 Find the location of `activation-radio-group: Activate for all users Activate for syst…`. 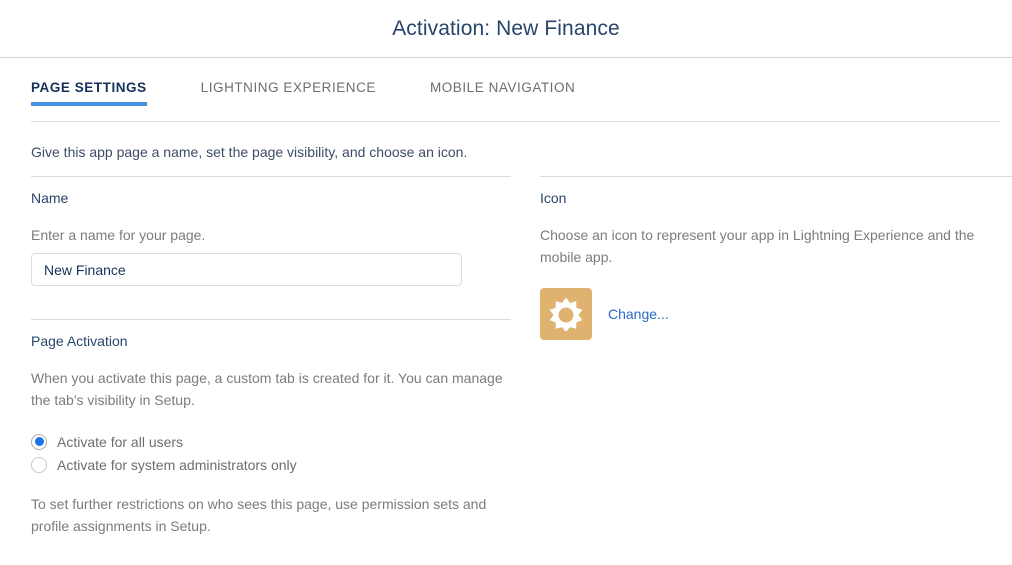

activation-radio-group: Activate for all users Activate for syst… is located at coordinates (271, 453).